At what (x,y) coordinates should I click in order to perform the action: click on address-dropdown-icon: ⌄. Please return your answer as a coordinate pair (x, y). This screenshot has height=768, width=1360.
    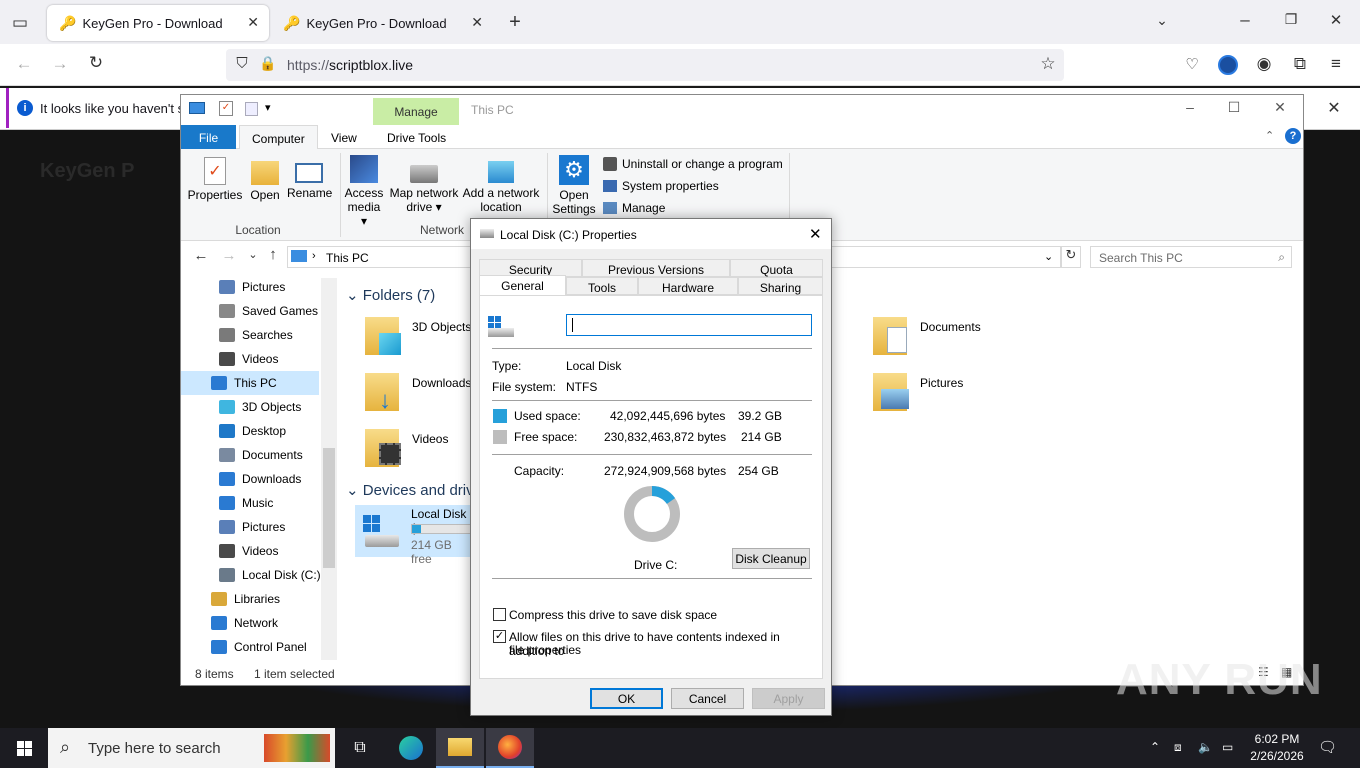
    Looking at the image, I should click on (1048, 256).